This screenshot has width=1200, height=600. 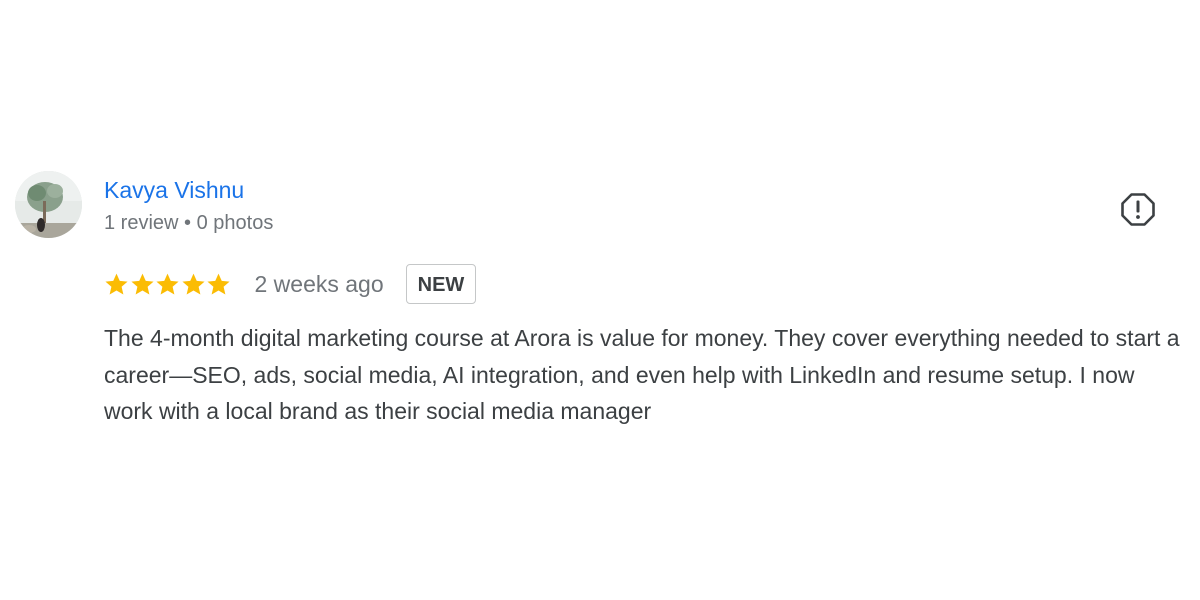 I want to click on report-flag-icon, so click(x=1138, y=209).